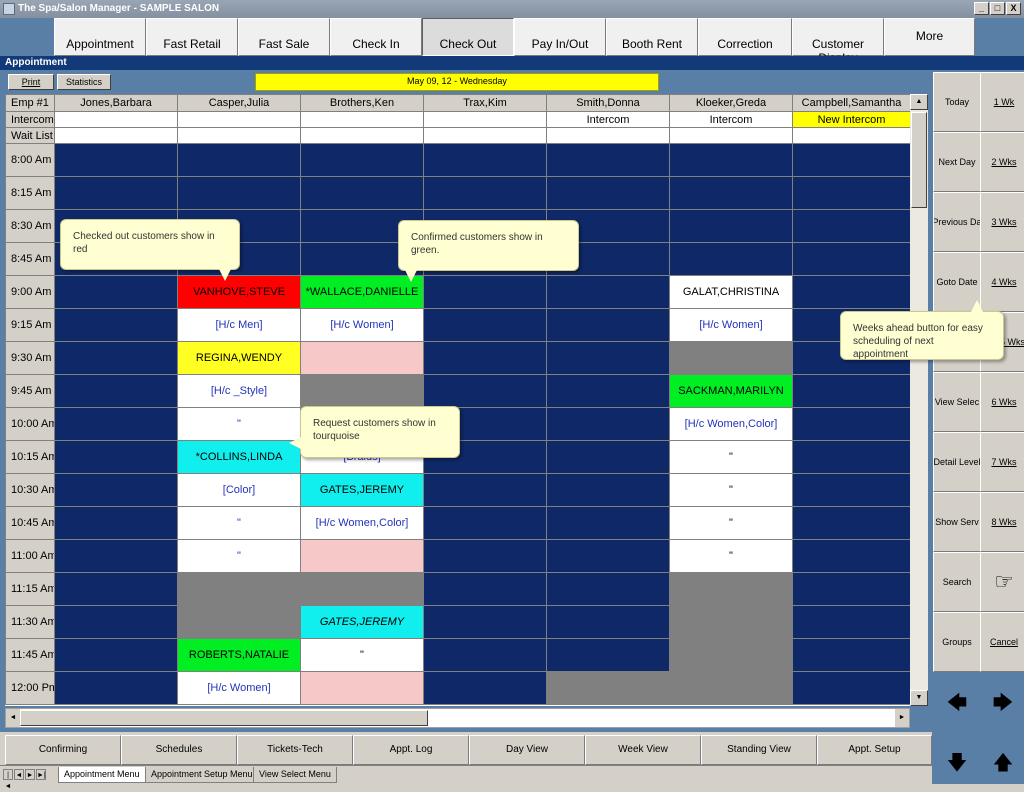 Image resolution: width=1024 pixels, height=792 pixels. I want to click on vertical-scroll-thumb, so click(919, 160).